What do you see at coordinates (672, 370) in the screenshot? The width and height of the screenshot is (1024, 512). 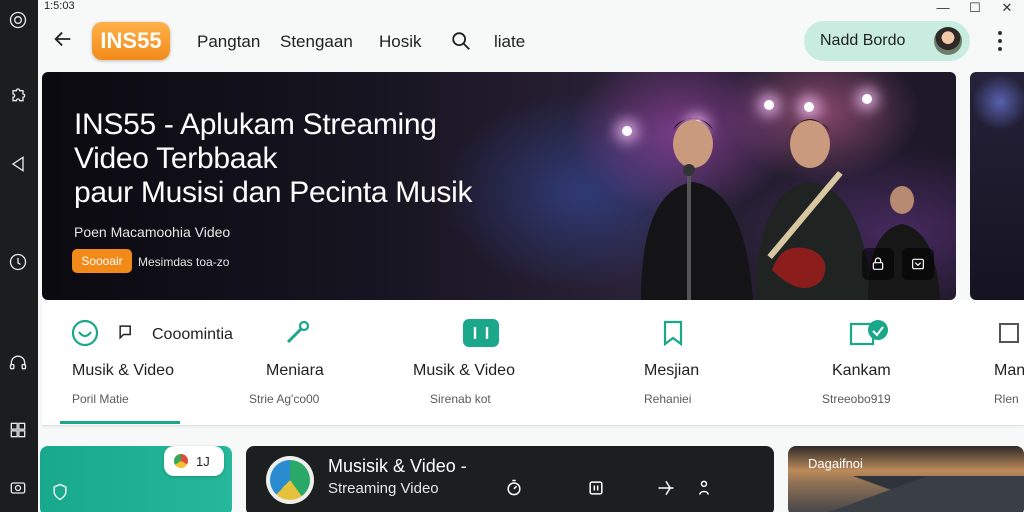 I see `category-label: Mesjian` at bounding box center [672, 370].